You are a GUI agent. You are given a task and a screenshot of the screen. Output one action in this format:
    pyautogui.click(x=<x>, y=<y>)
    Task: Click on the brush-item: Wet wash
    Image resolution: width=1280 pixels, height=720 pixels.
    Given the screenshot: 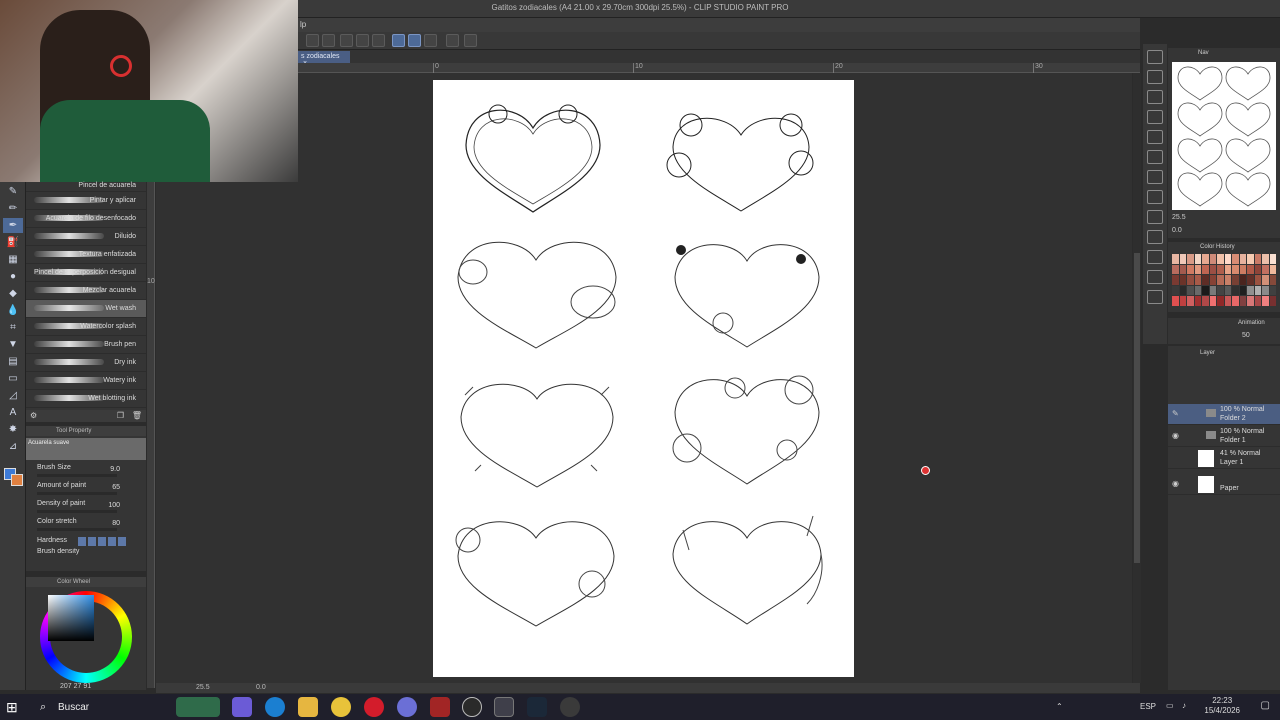 What is the action you would take?
    pyautogui.click(x=86, y=309)
    